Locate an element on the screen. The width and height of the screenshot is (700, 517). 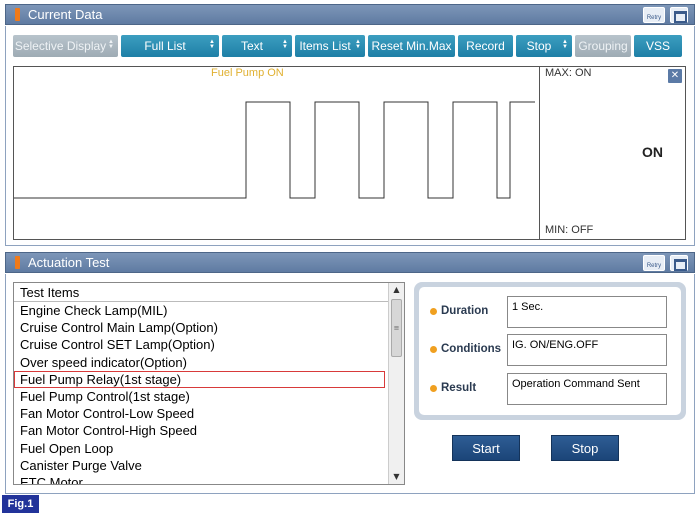
result-field: Operation Command Sent is located at coordinates (587, 389).